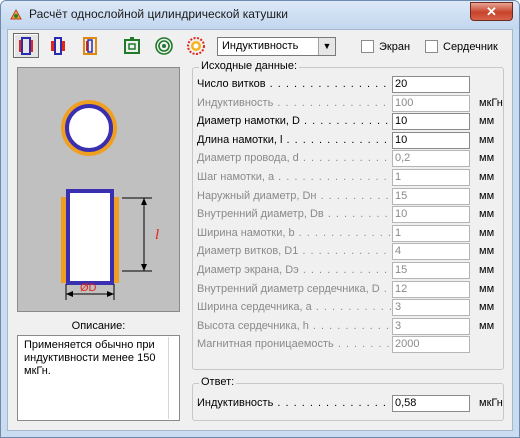 The image size is (520, 438). I want to click on ring-toroid-tool-button, so click(196, 45).